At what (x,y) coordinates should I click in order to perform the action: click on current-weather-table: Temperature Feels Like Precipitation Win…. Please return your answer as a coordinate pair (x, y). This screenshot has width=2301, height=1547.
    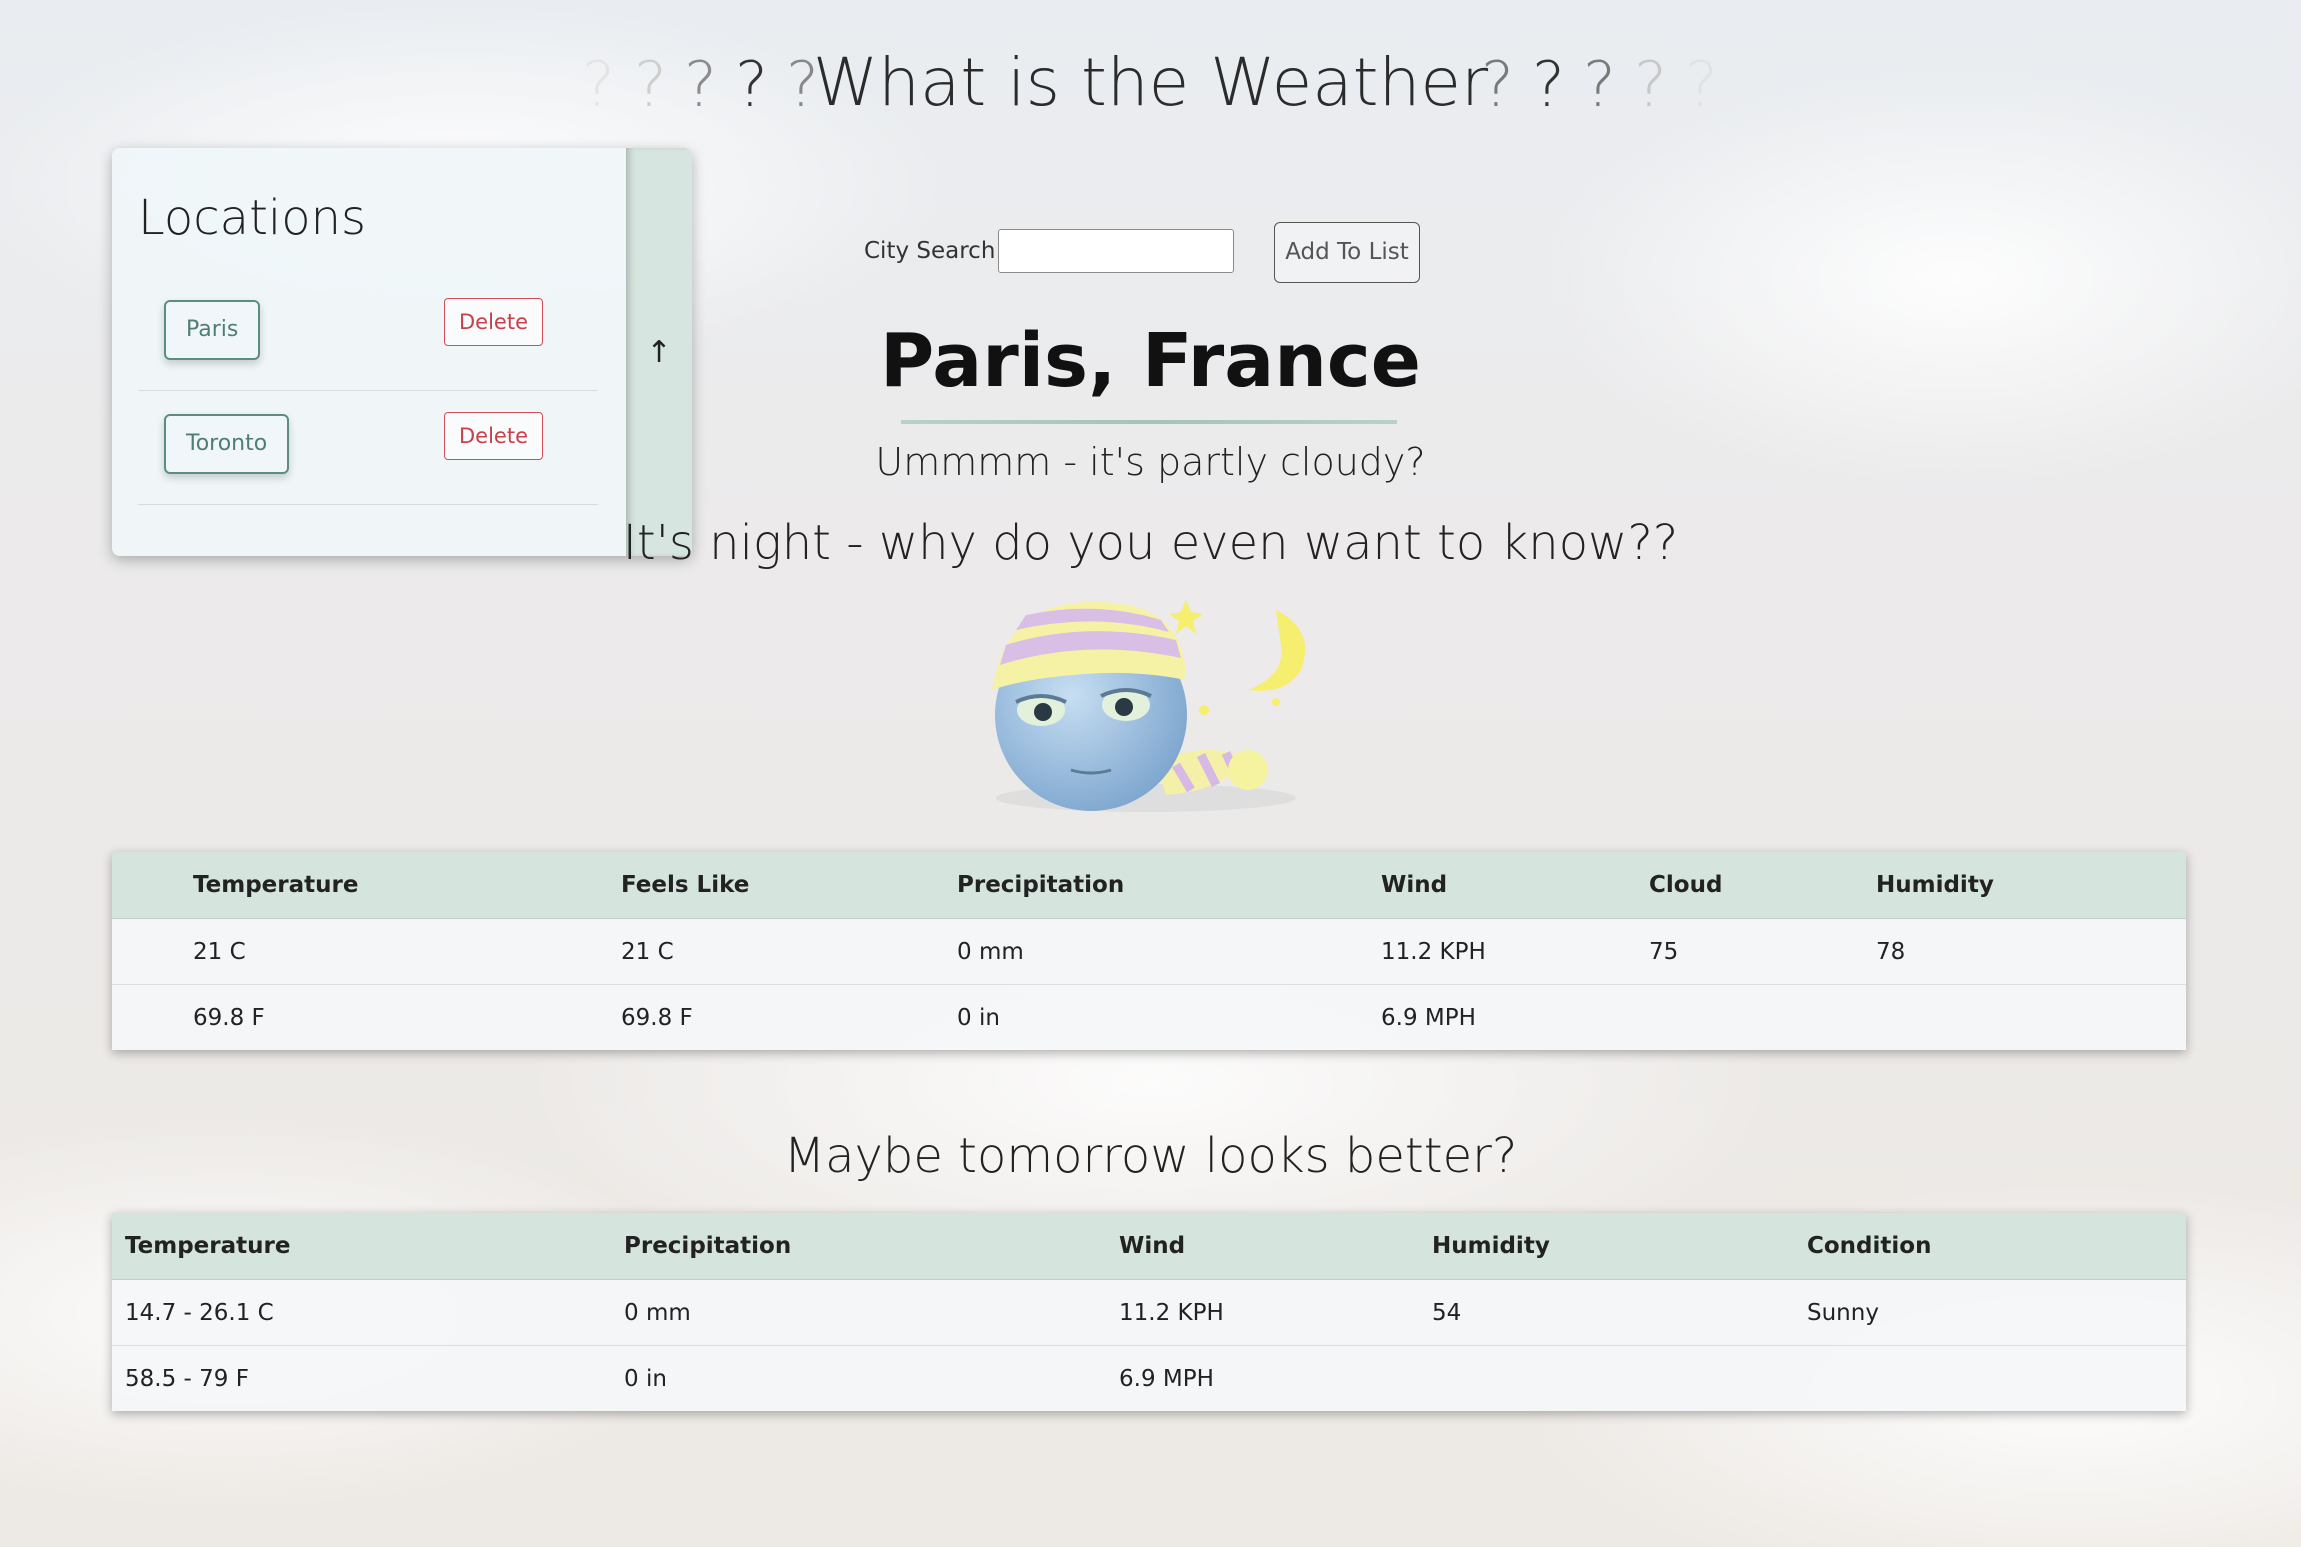
    Looking at the image, I should click on (1149, 951).